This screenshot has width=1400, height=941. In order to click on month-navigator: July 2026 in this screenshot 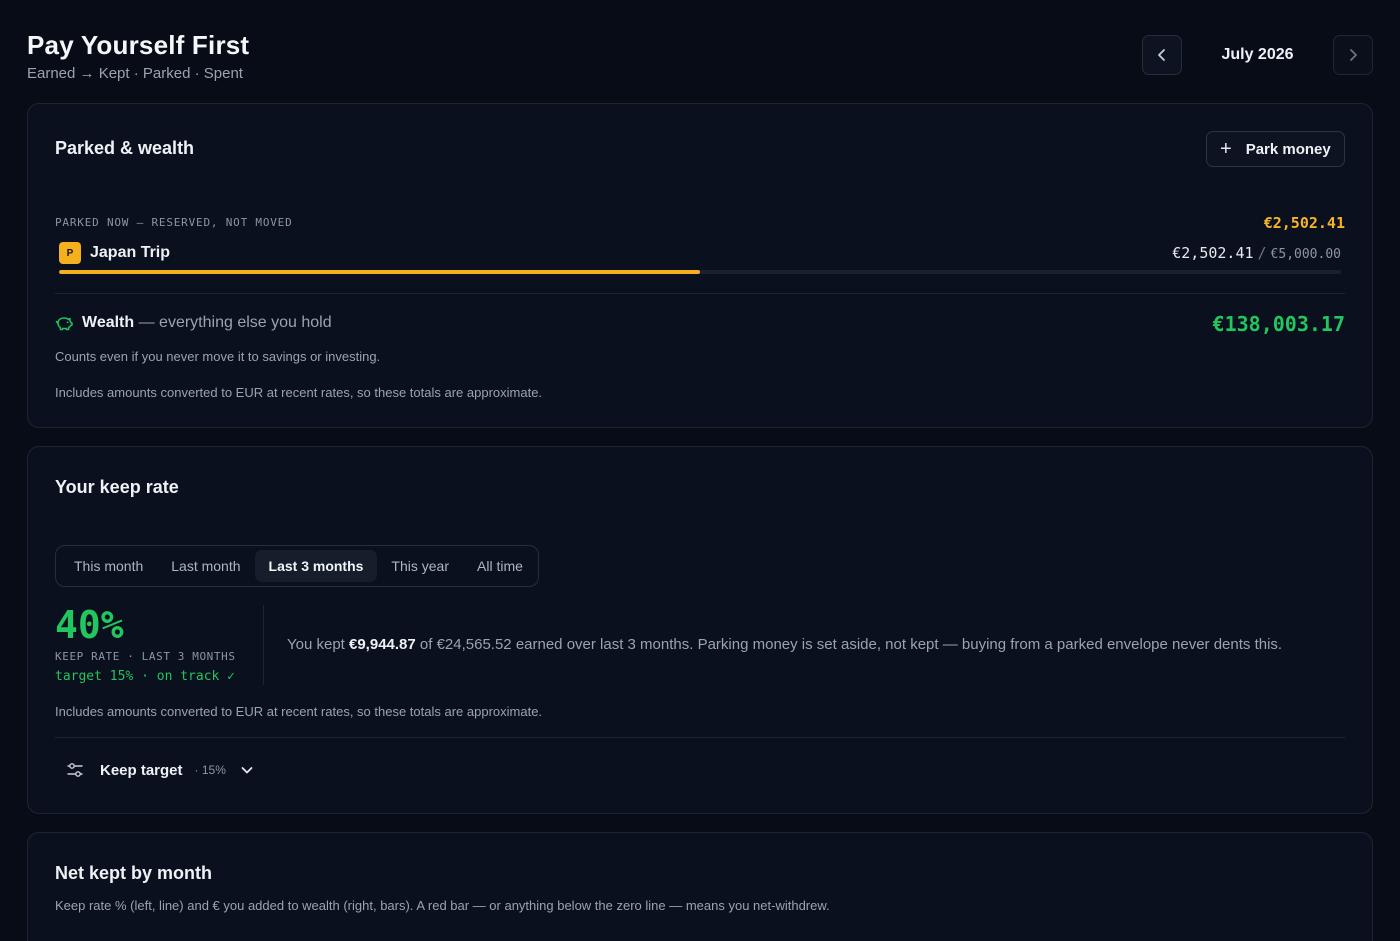, I will do `click(1257, 55)`.